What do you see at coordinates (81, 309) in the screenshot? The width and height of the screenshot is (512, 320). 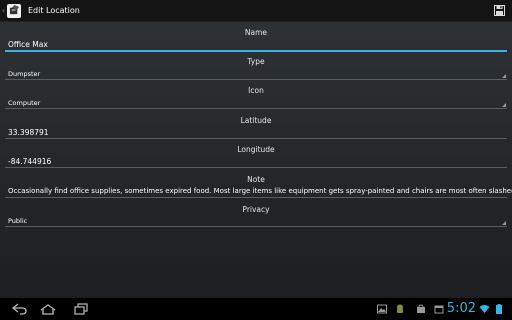 I see `recent-apps-icon` at bounding box center [81, 309].